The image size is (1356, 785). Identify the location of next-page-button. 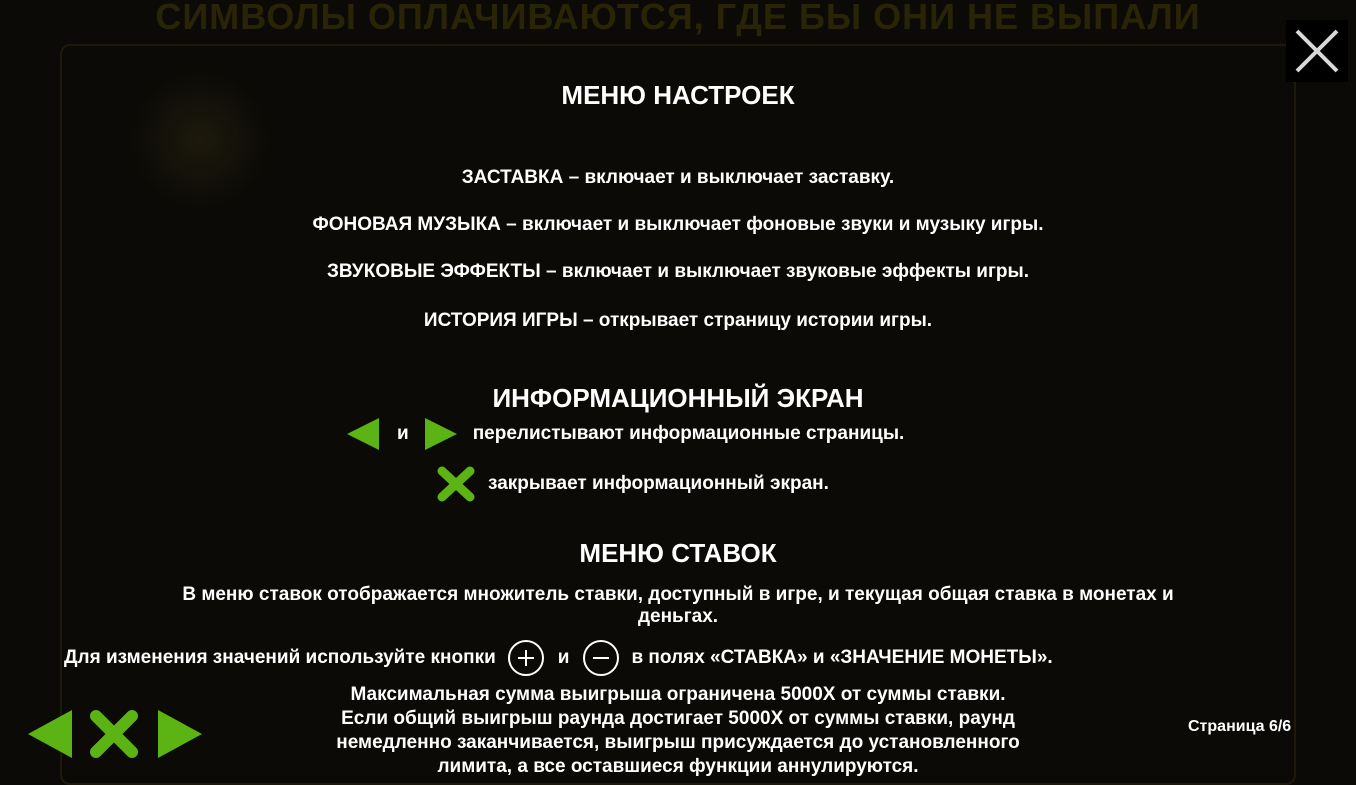
(180, 736).